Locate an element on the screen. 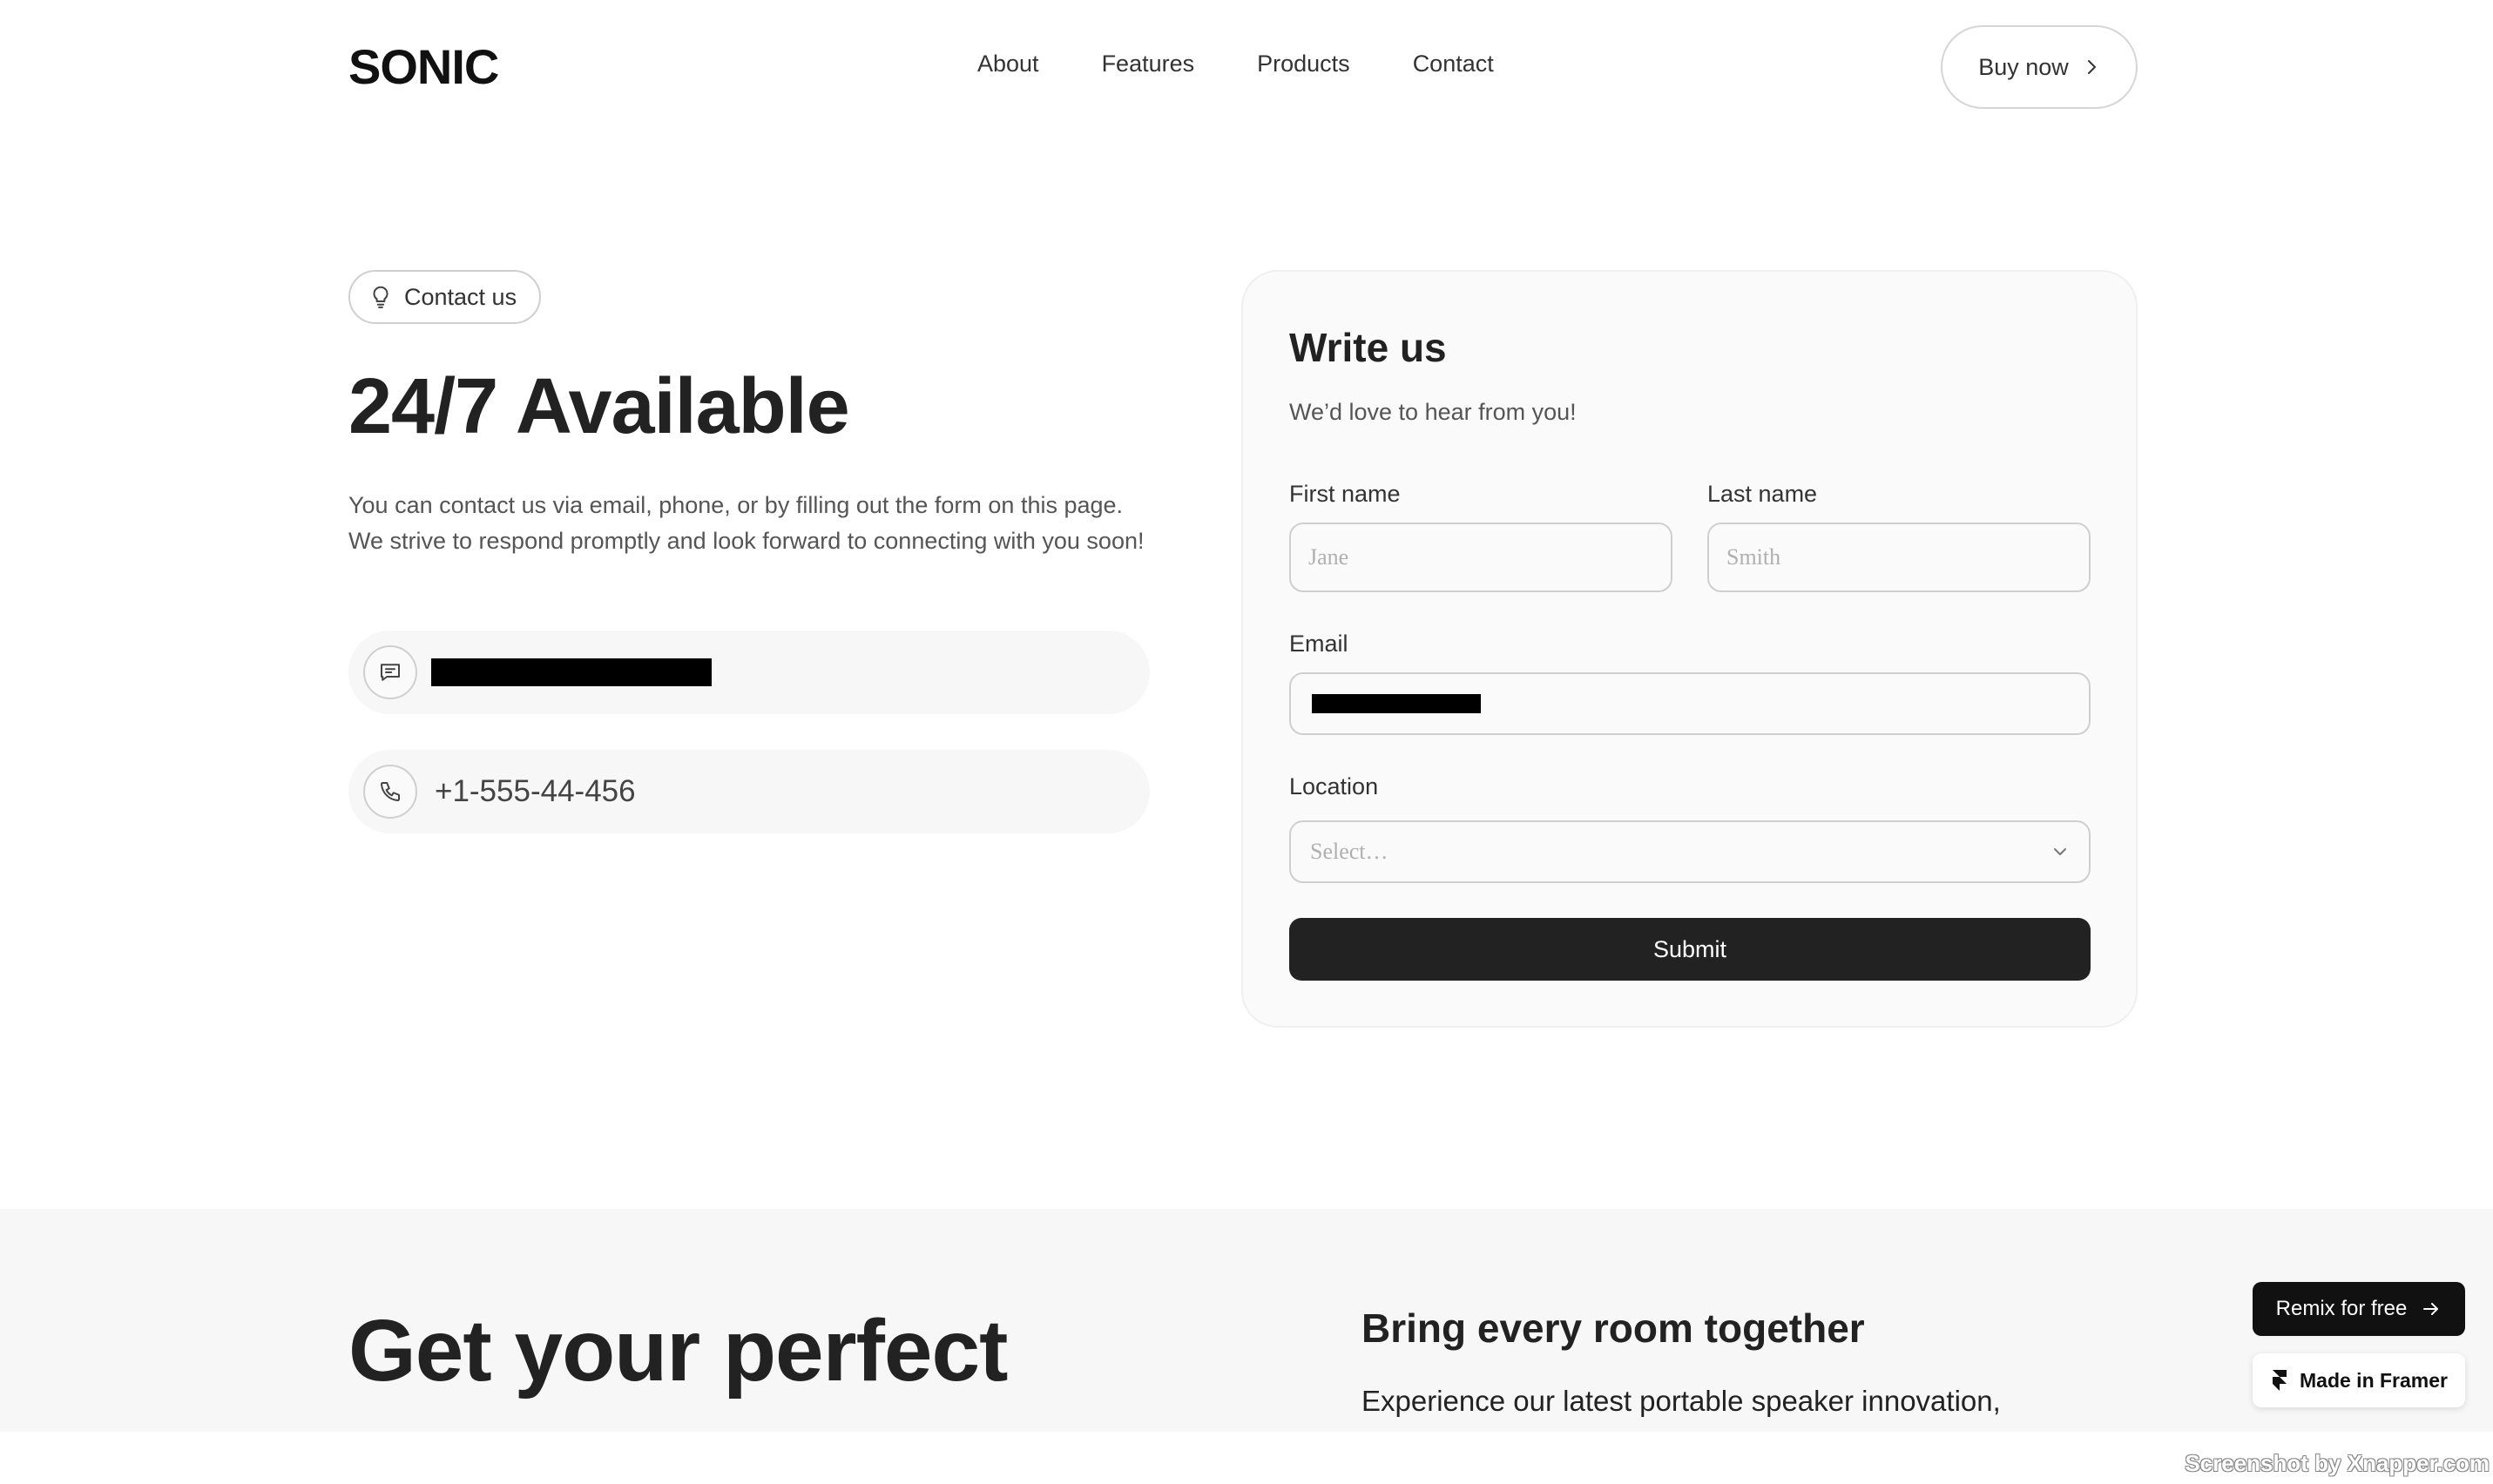  contact-us-label: Contact us is located at coordinates (461, 296).